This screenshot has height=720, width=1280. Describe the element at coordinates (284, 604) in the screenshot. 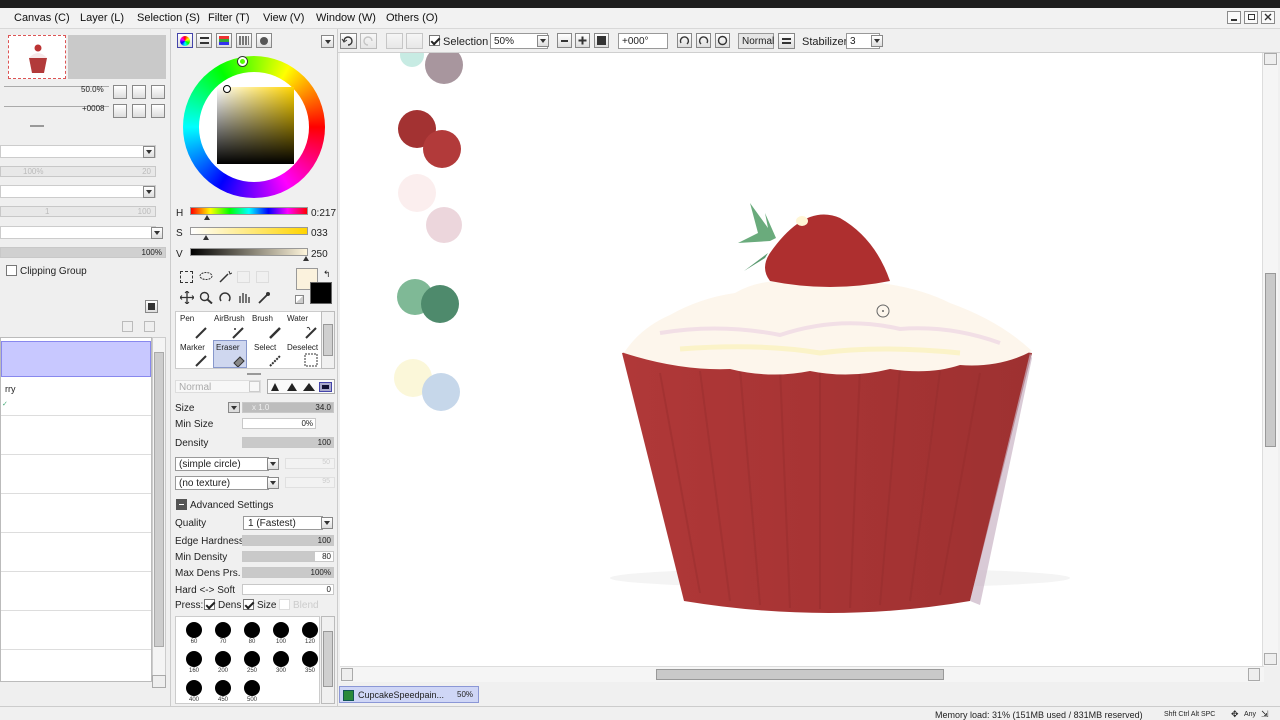

I see `press-blend-checkbox` at that location.